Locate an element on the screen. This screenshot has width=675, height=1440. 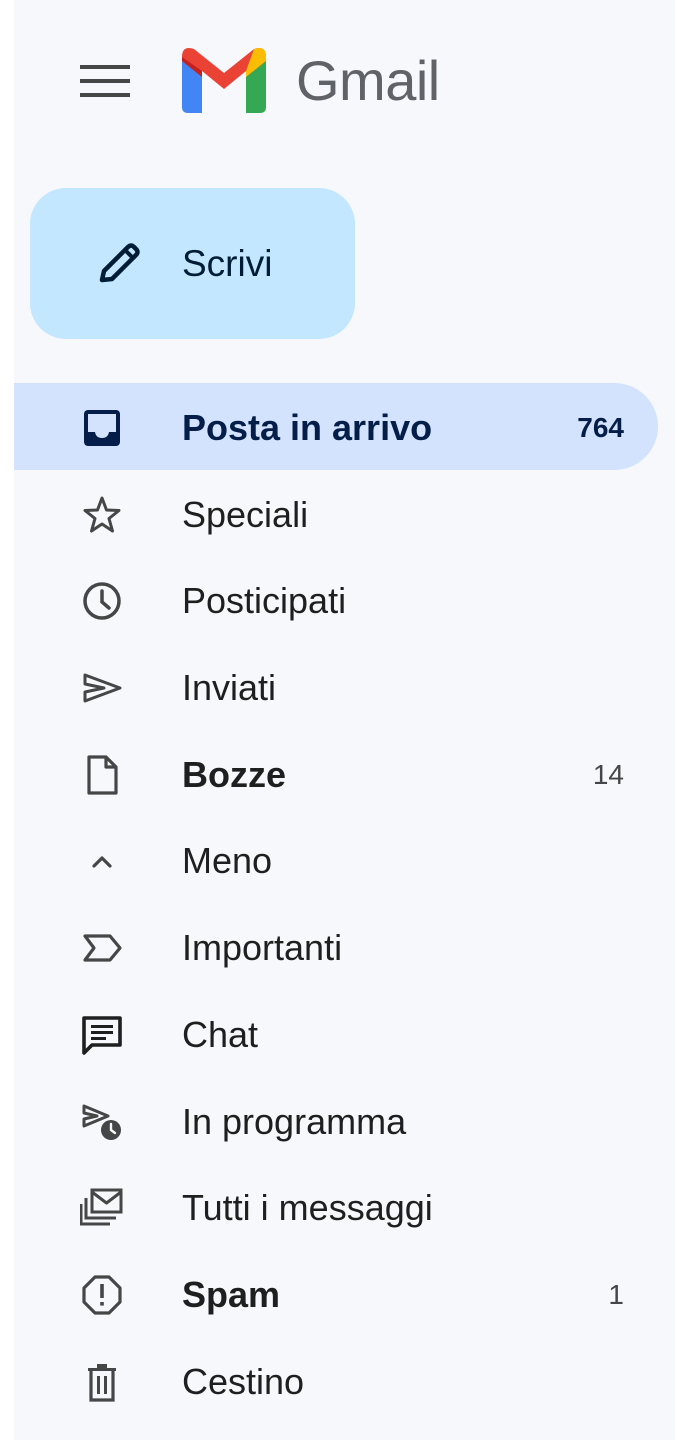
sidebar-item-spam: Spam 1 is located at coordinates (336, 1293).